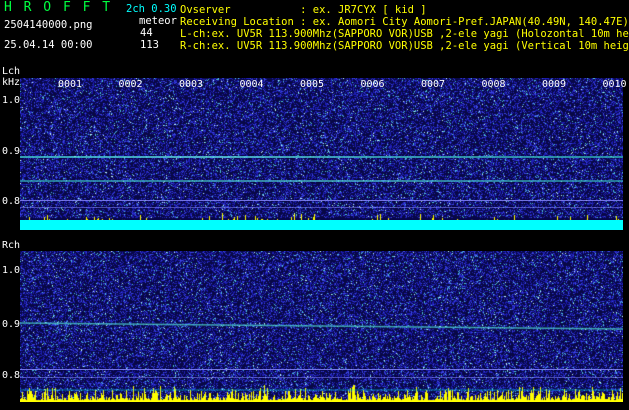  What do you see at coordinates (11, 245) in the screenshot?
I see `rch-label: Rch` at bounding box center [11, 245].